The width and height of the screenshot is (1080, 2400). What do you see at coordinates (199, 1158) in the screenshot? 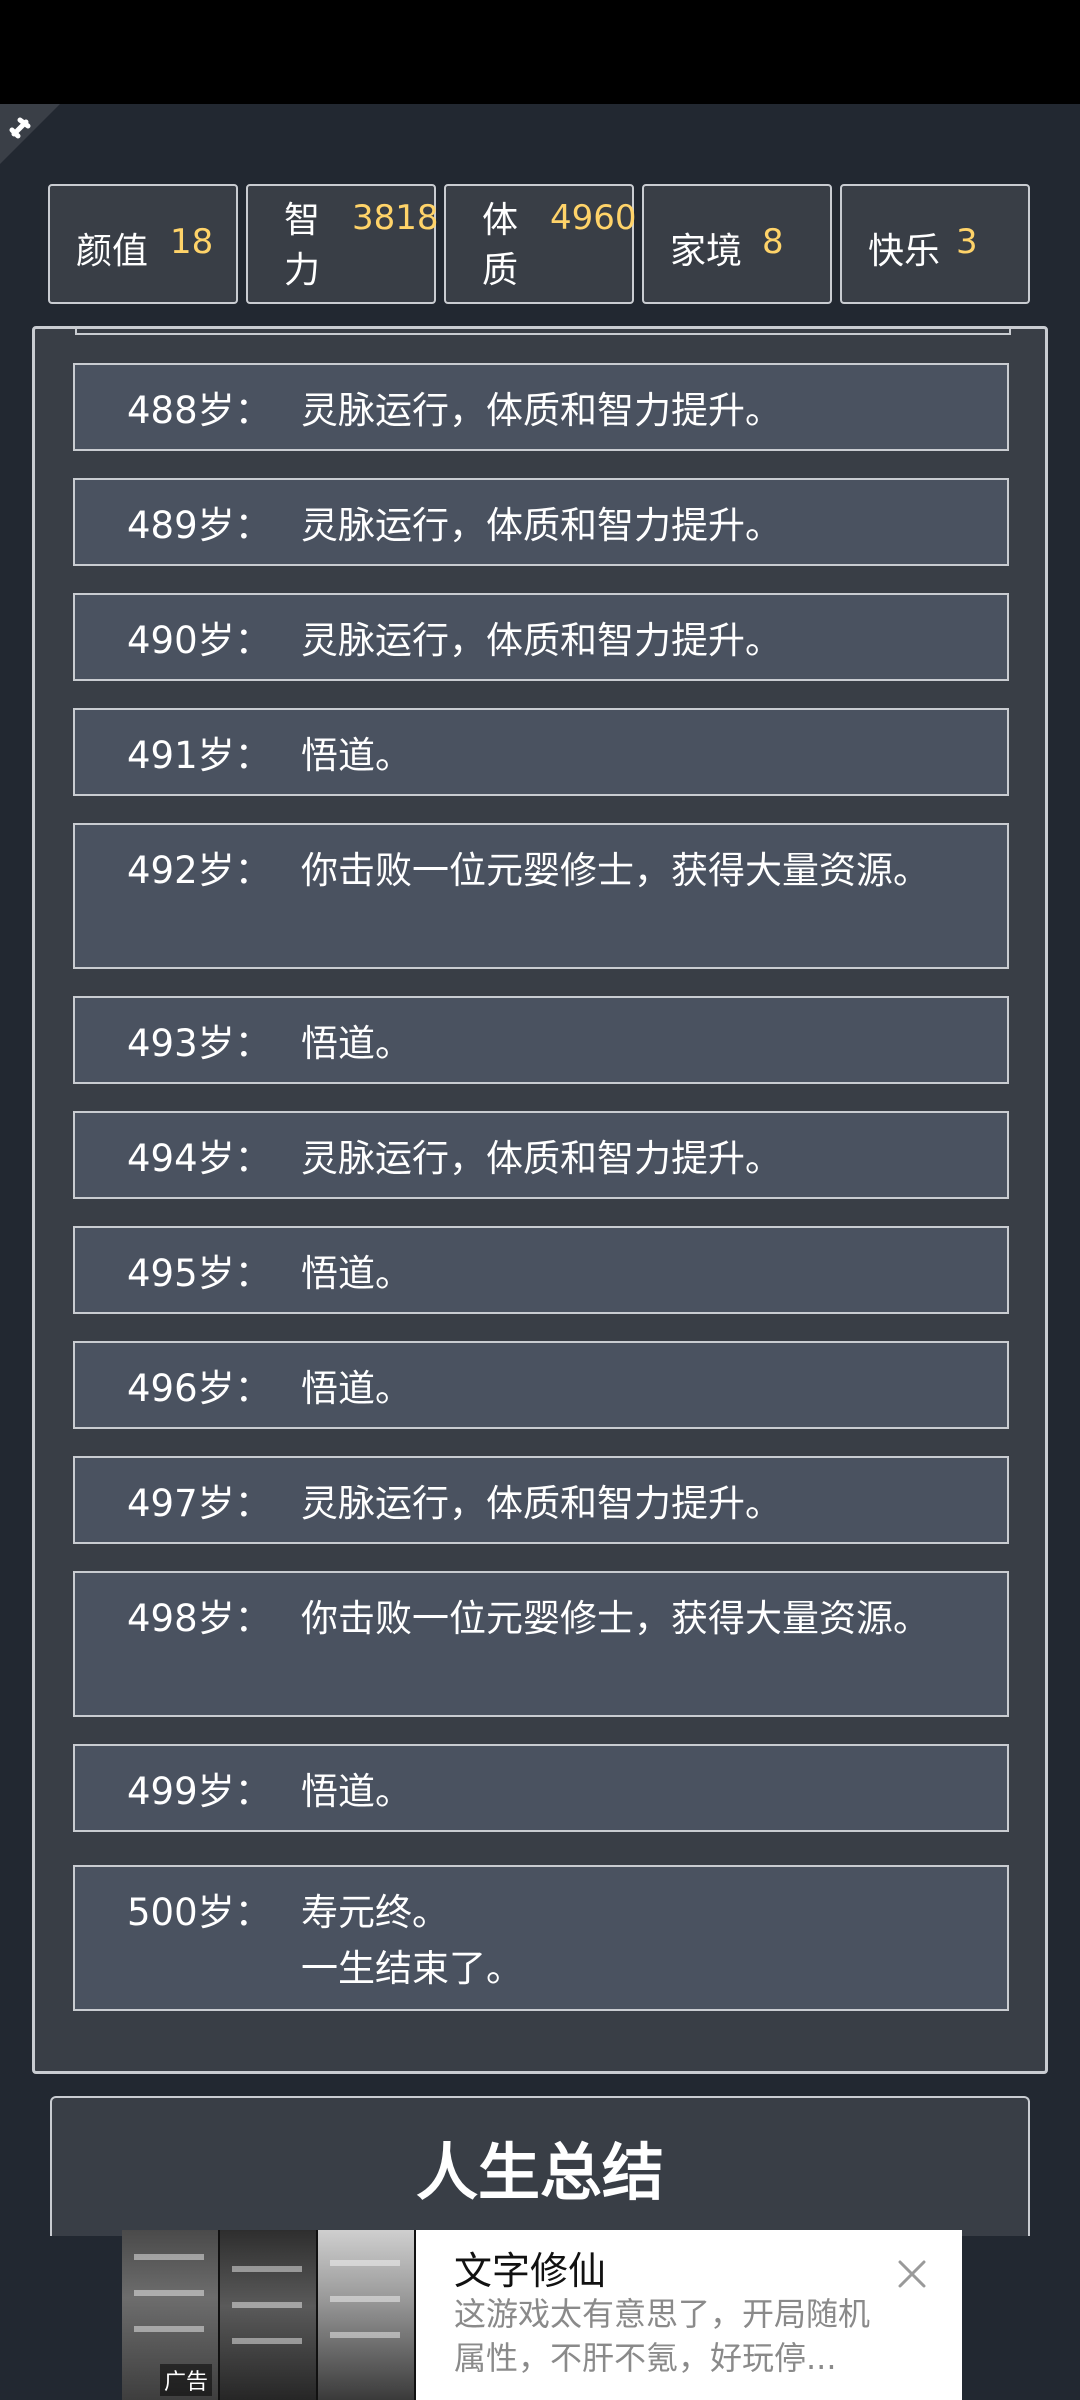
I see `log-entry-age: 494岁：` at bounding box center [199, 1158].